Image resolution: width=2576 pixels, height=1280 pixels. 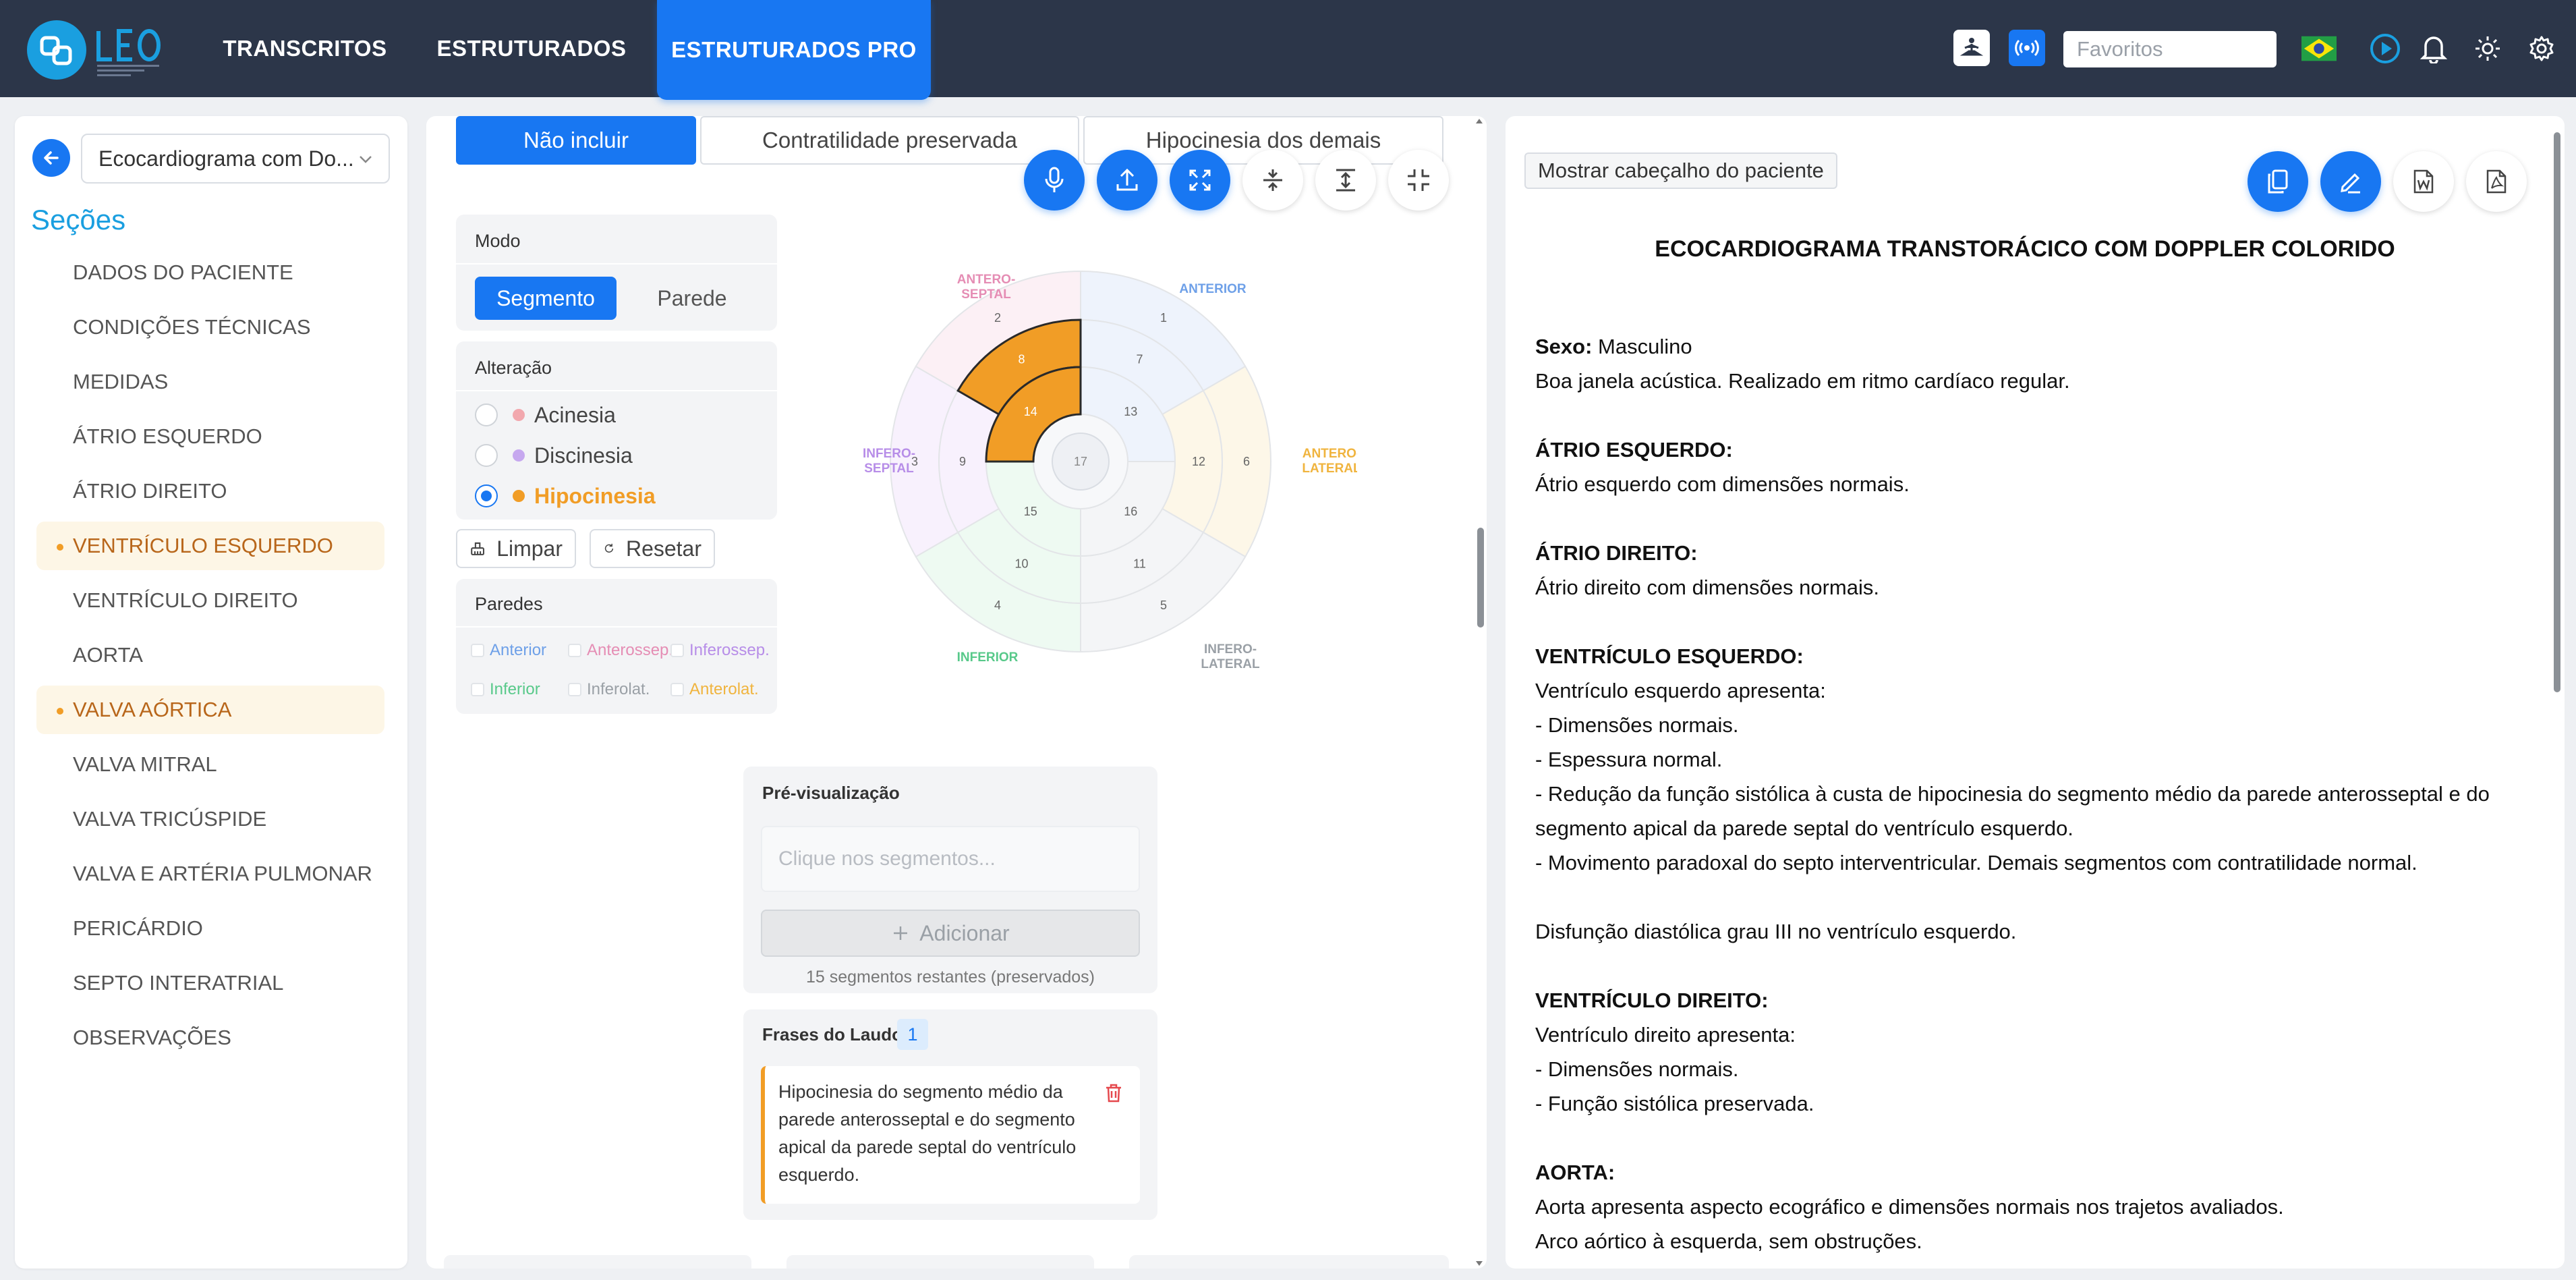 What do you see at coordinates (1680, 690) in the screenshot?
I see `report-line: Ventrículo esquerdo apresenta:` at bounding box center [1680, 690].